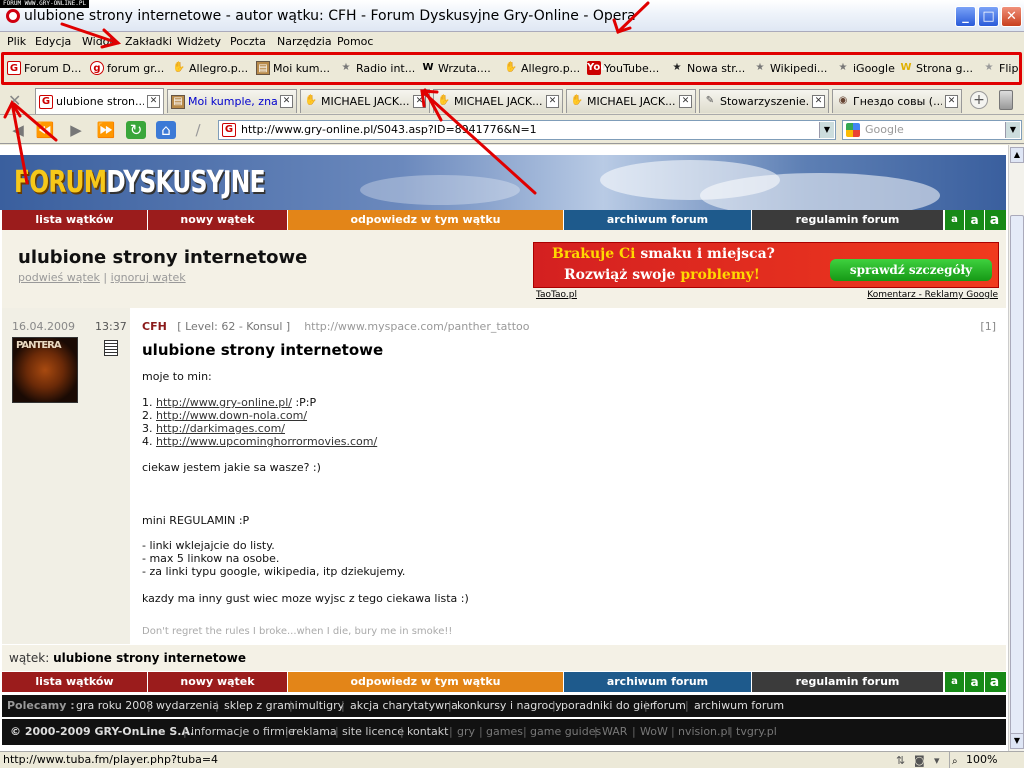  I want to click on ignore-thread-link: ignoruj wątek, so click(148, 277).